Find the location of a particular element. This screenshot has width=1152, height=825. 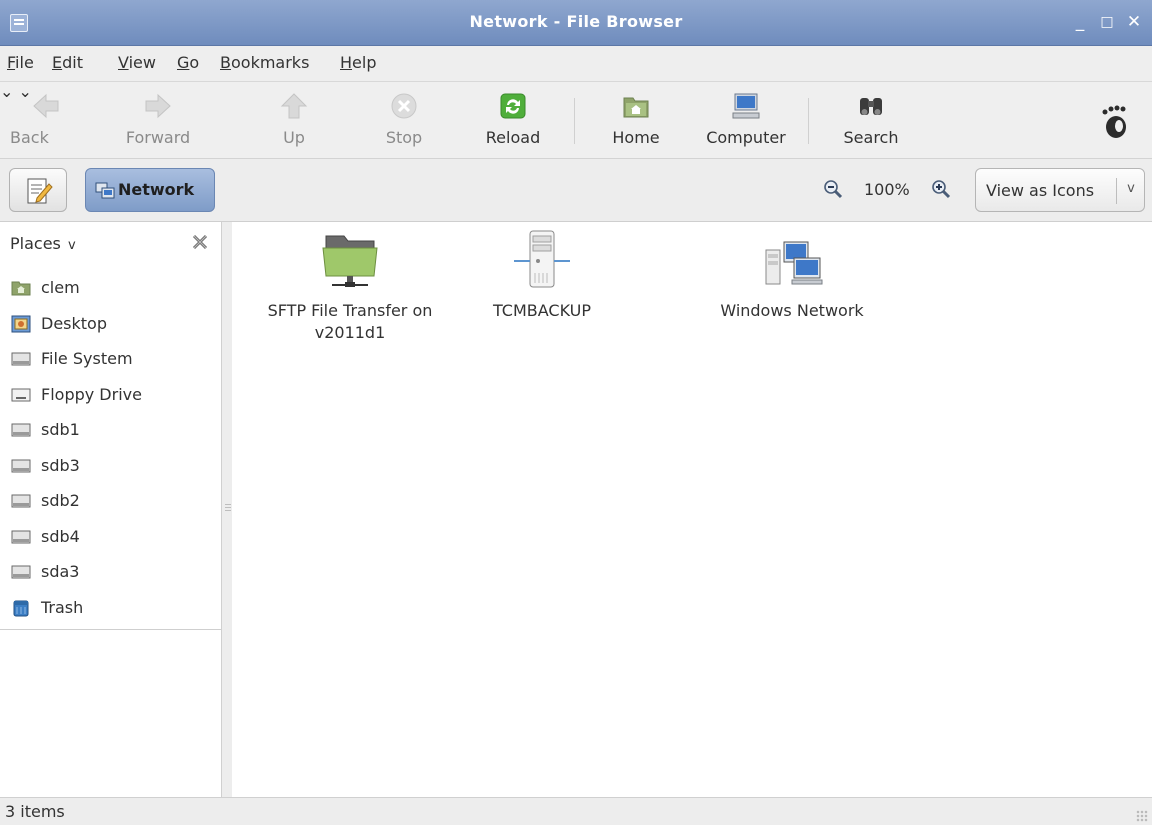

select-divider is located at coordinates (1116, 191).